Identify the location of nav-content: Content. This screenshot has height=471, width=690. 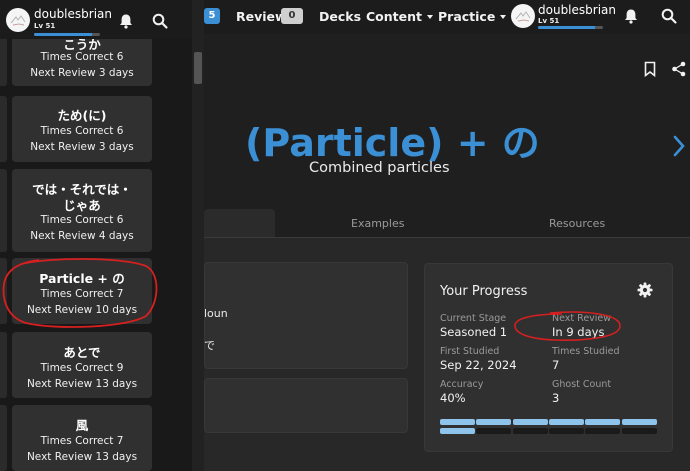
(399, 16).